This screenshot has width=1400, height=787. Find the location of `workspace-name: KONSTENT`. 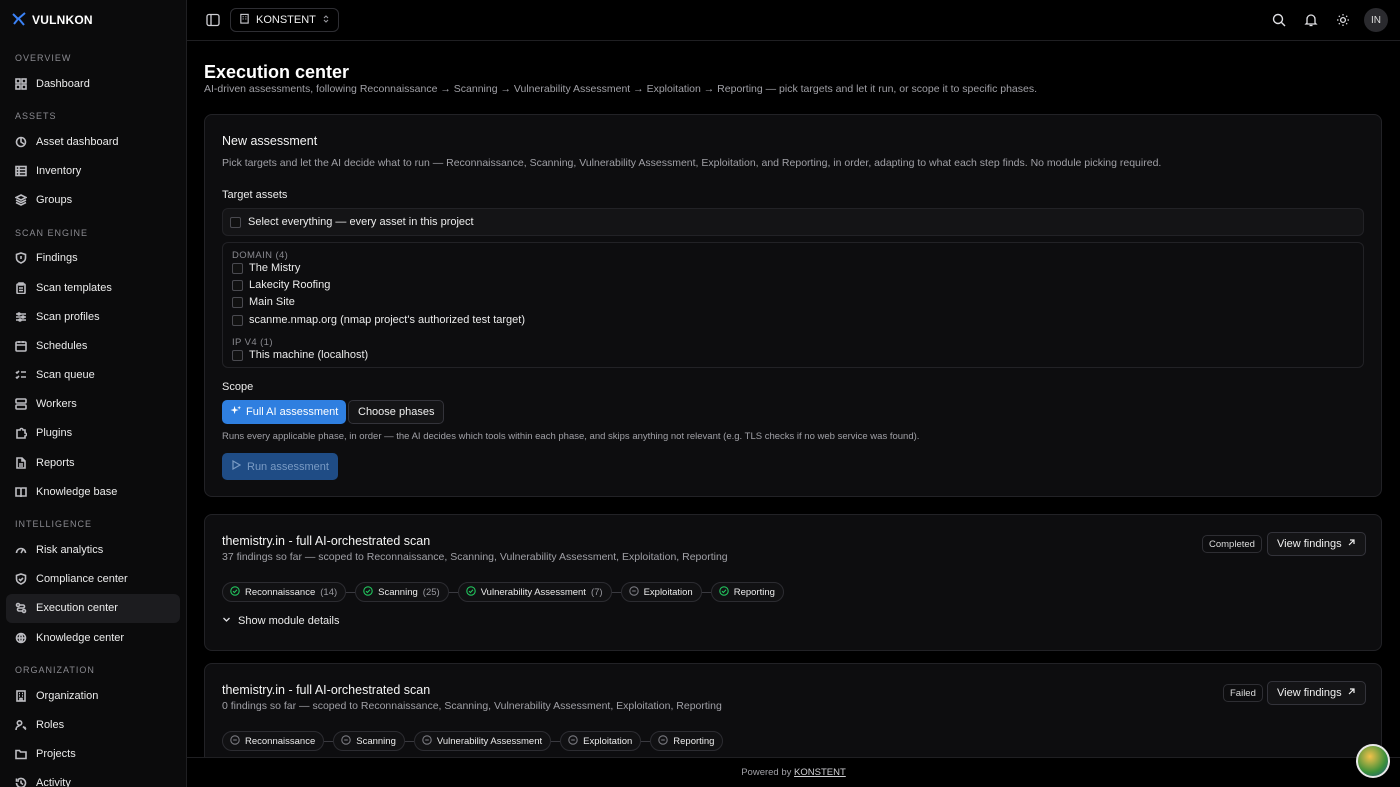

workspace-name: KONSTENT is located at coordinates (286, 20).